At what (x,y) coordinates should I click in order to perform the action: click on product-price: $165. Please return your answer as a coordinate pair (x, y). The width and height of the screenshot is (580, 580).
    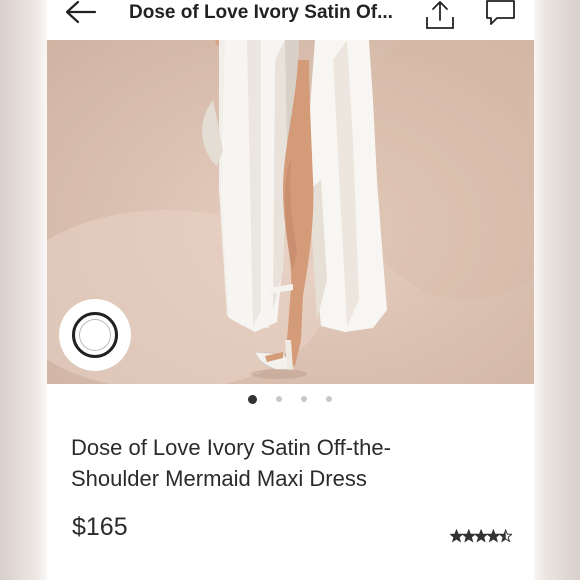
    Looking at the image, I should click on (100, 527).